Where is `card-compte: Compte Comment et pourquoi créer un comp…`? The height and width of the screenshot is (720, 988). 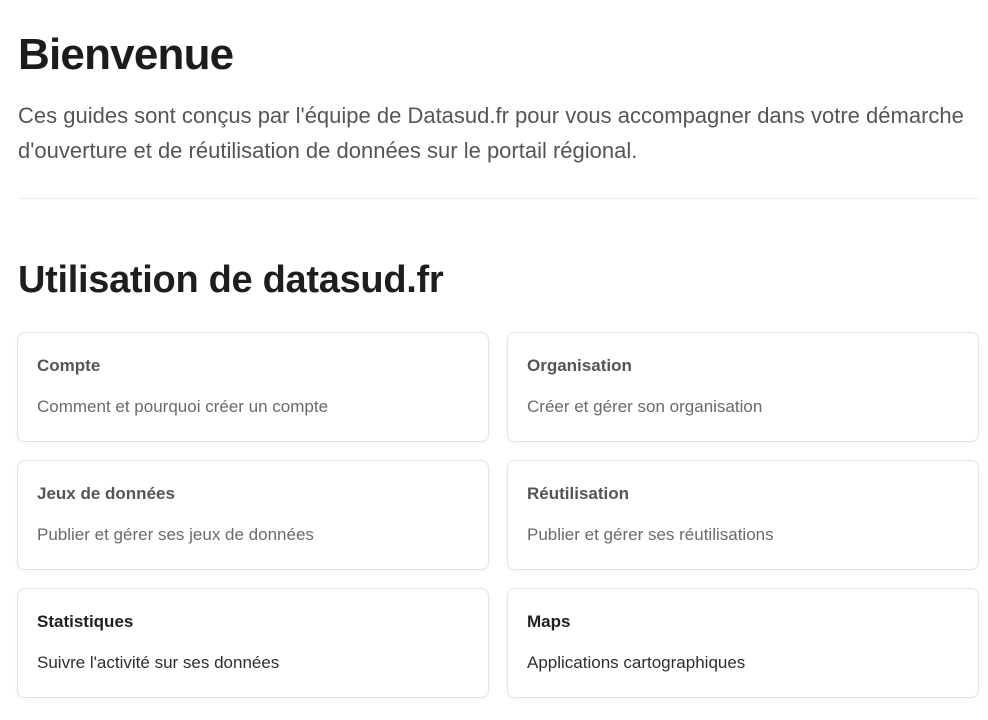 card-compte: Compte Comment et pourquoi créer un comp… is located at coordinates (253, 387).